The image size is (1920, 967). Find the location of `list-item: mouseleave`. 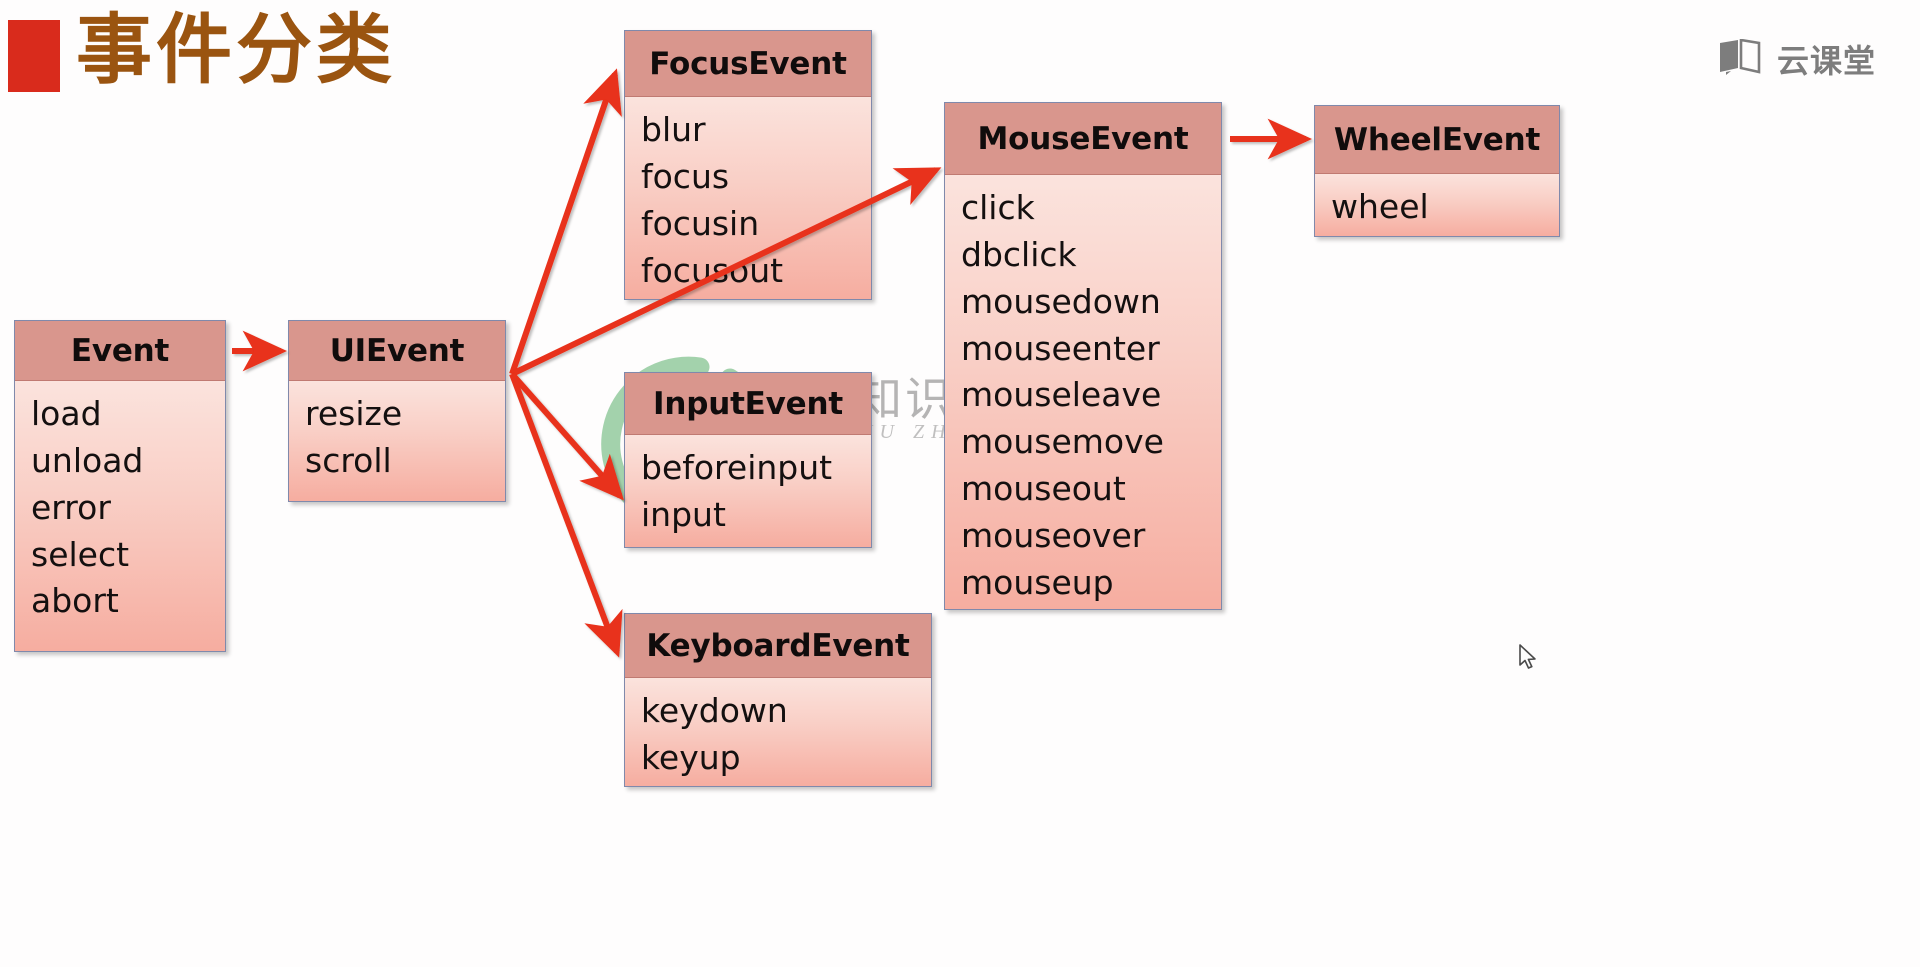

list-item: mouseleave is located at coordinates (1061, 395).